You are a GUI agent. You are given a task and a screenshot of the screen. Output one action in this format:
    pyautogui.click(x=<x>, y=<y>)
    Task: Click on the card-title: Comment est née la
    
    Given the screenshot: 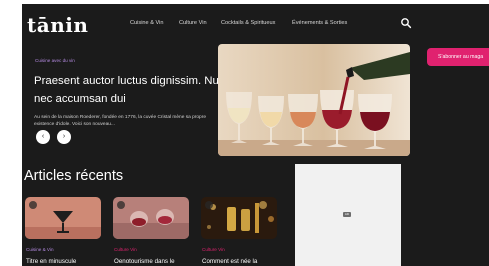 What is the action you would take?
    pyautogui.click(x=229, y=261)
    